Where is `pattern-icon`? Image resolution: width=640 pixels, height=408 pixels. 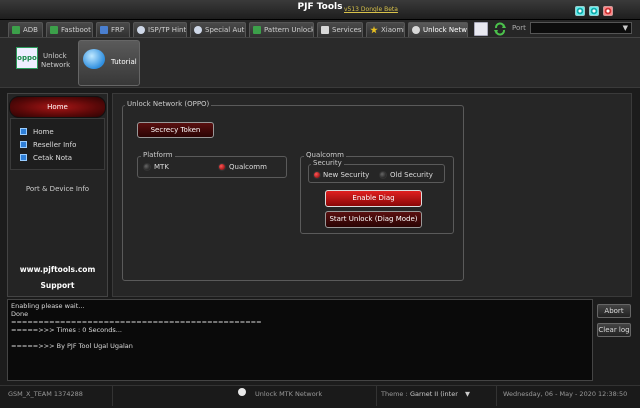 pattern-icon is located at coordinates (257, 30).